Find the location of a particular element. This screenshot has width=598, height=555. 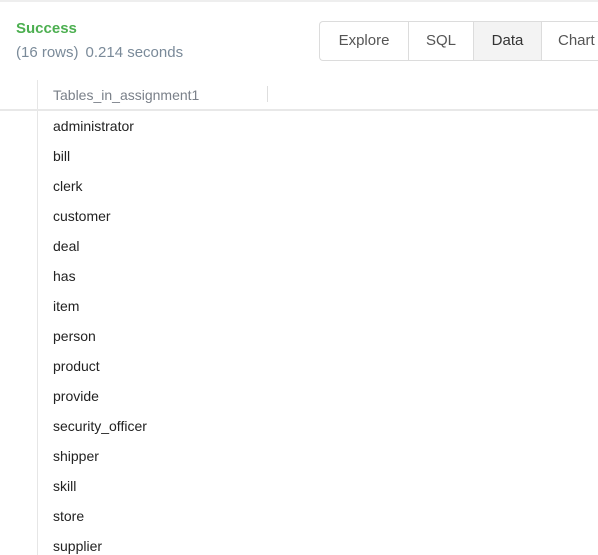

table-row: item is located at coordinates (299, 306).